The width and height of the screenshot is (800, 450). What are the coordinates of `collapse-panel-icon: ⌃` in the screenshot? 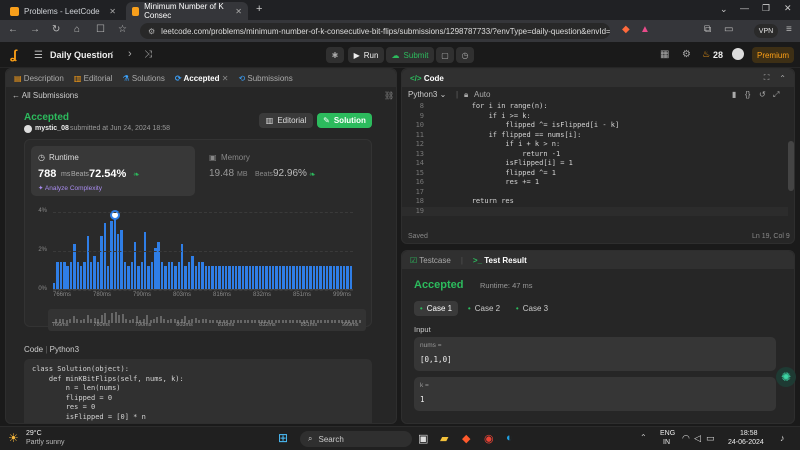 It's located at (782, 78).